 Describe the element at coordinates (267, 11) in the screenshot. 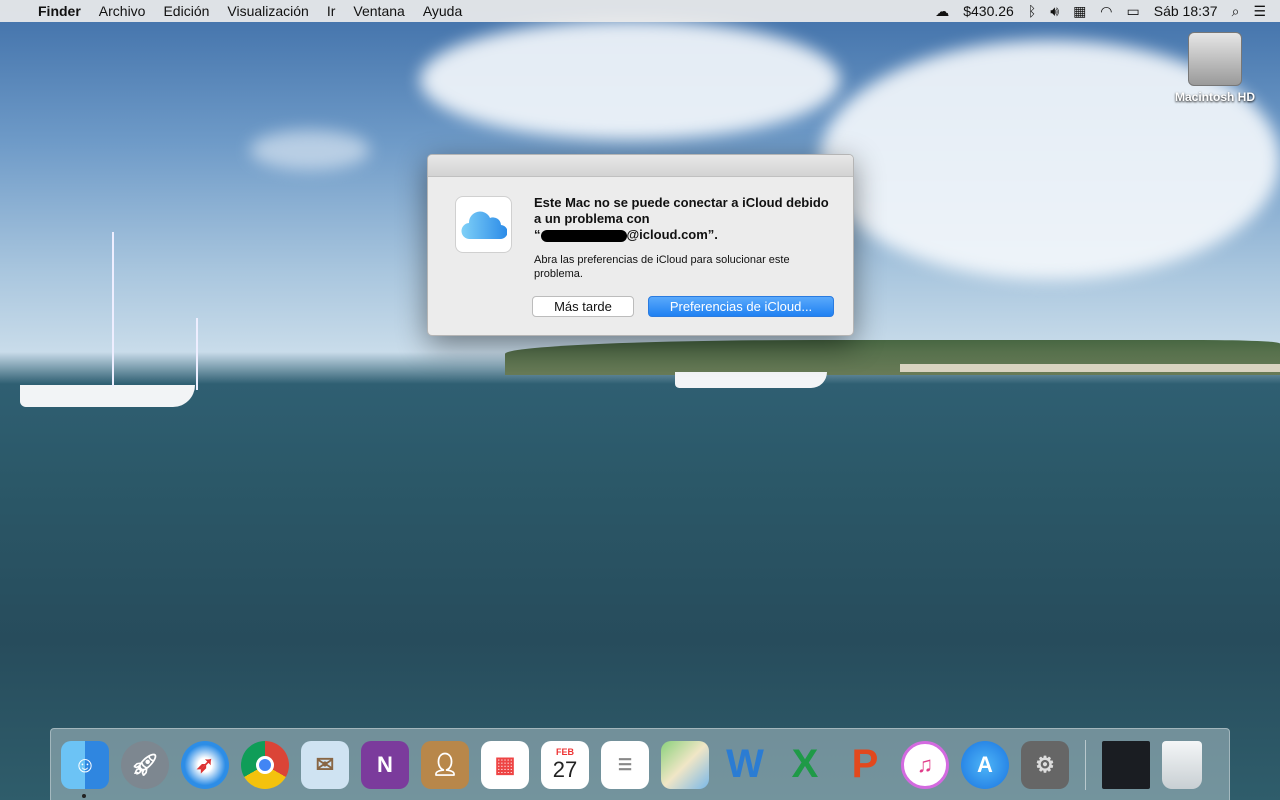

I see `menu-visualizacion: Visualización` at that location.